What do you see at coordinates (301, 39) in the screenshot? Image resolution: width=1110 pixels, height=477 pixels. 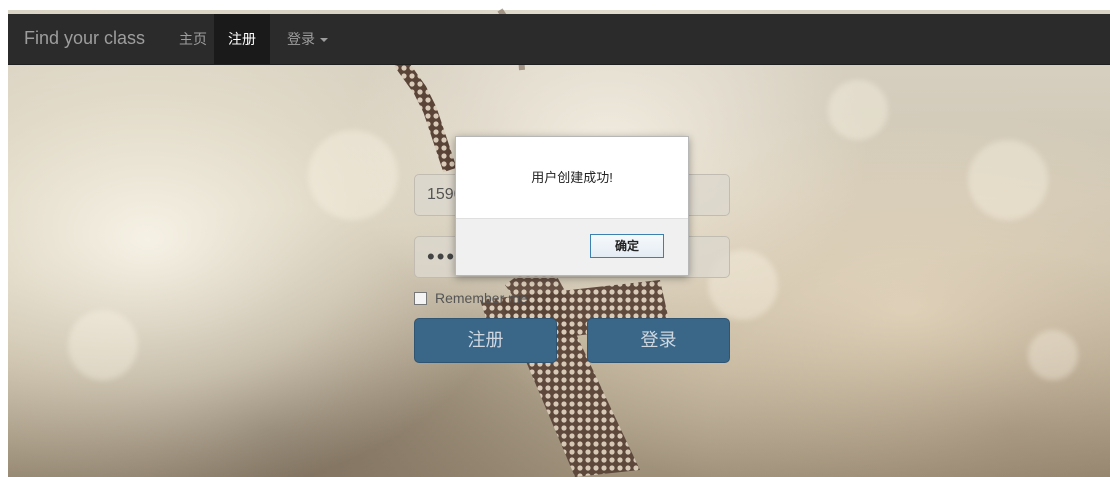 I see `nav-item-login-label: 登录` at bounding box center [301, 39].